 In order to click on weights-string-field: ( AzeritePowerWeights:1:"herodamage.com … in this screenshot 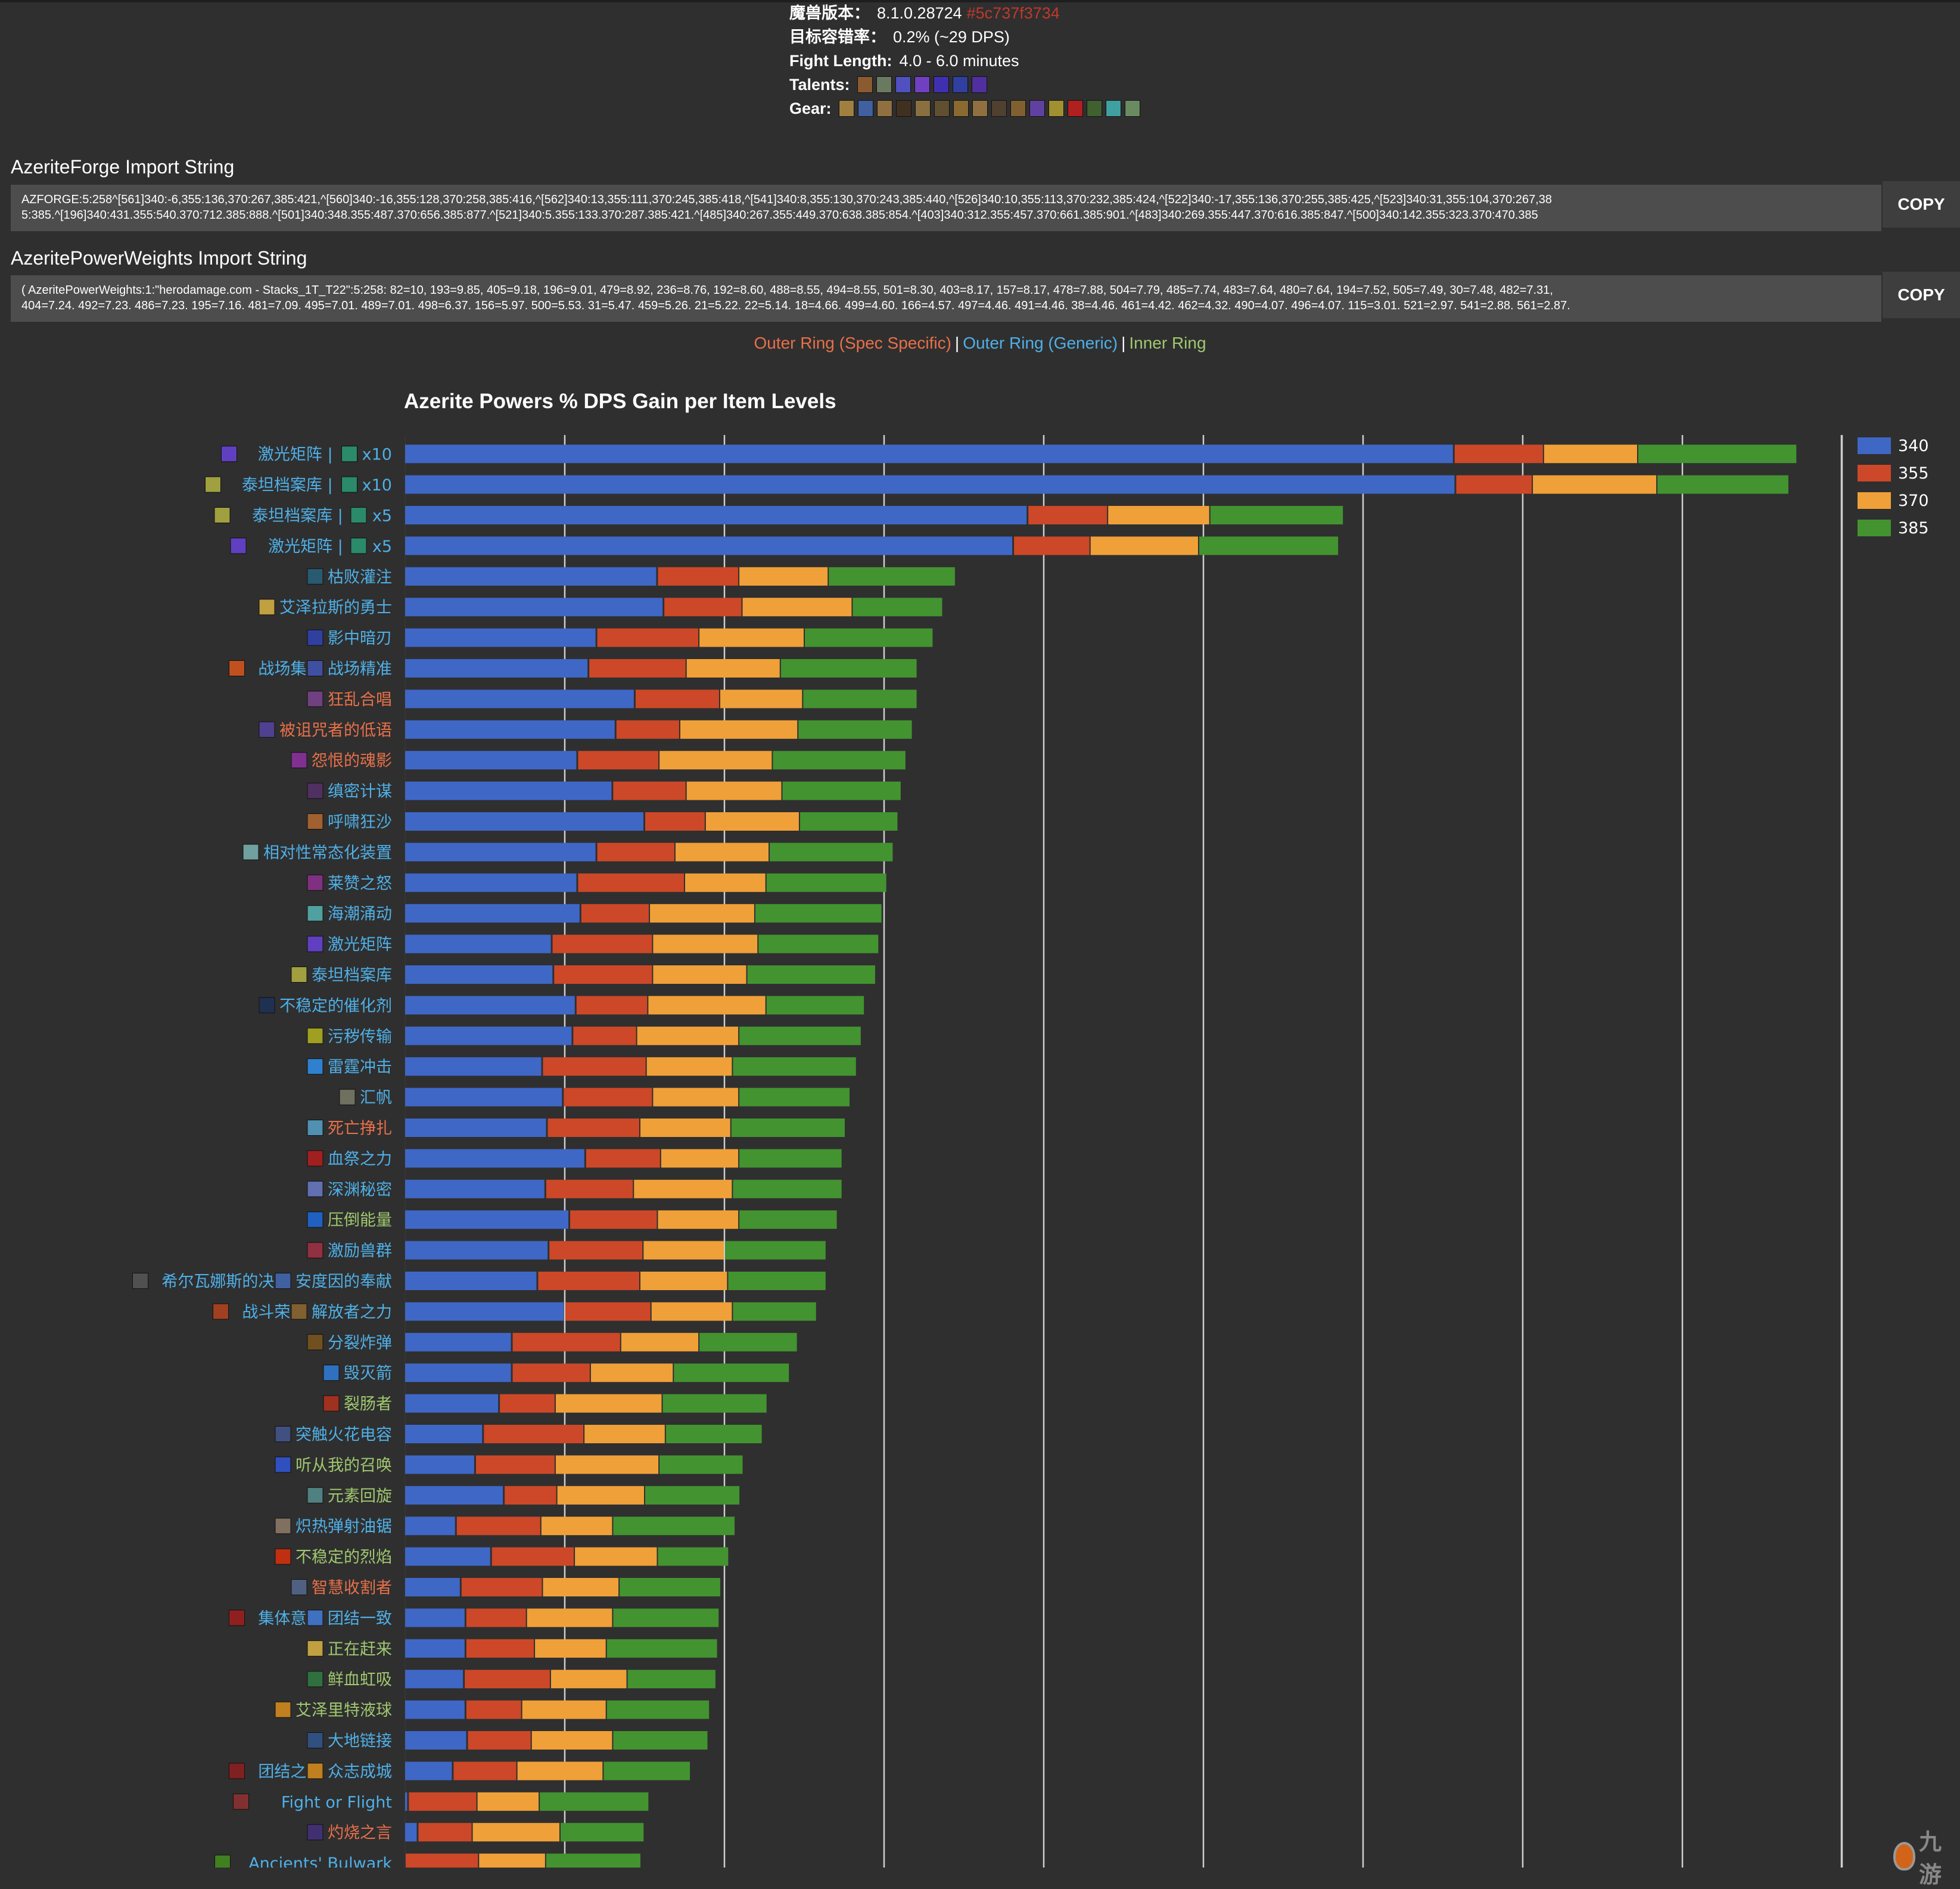, I will do `click(946, 299)`.